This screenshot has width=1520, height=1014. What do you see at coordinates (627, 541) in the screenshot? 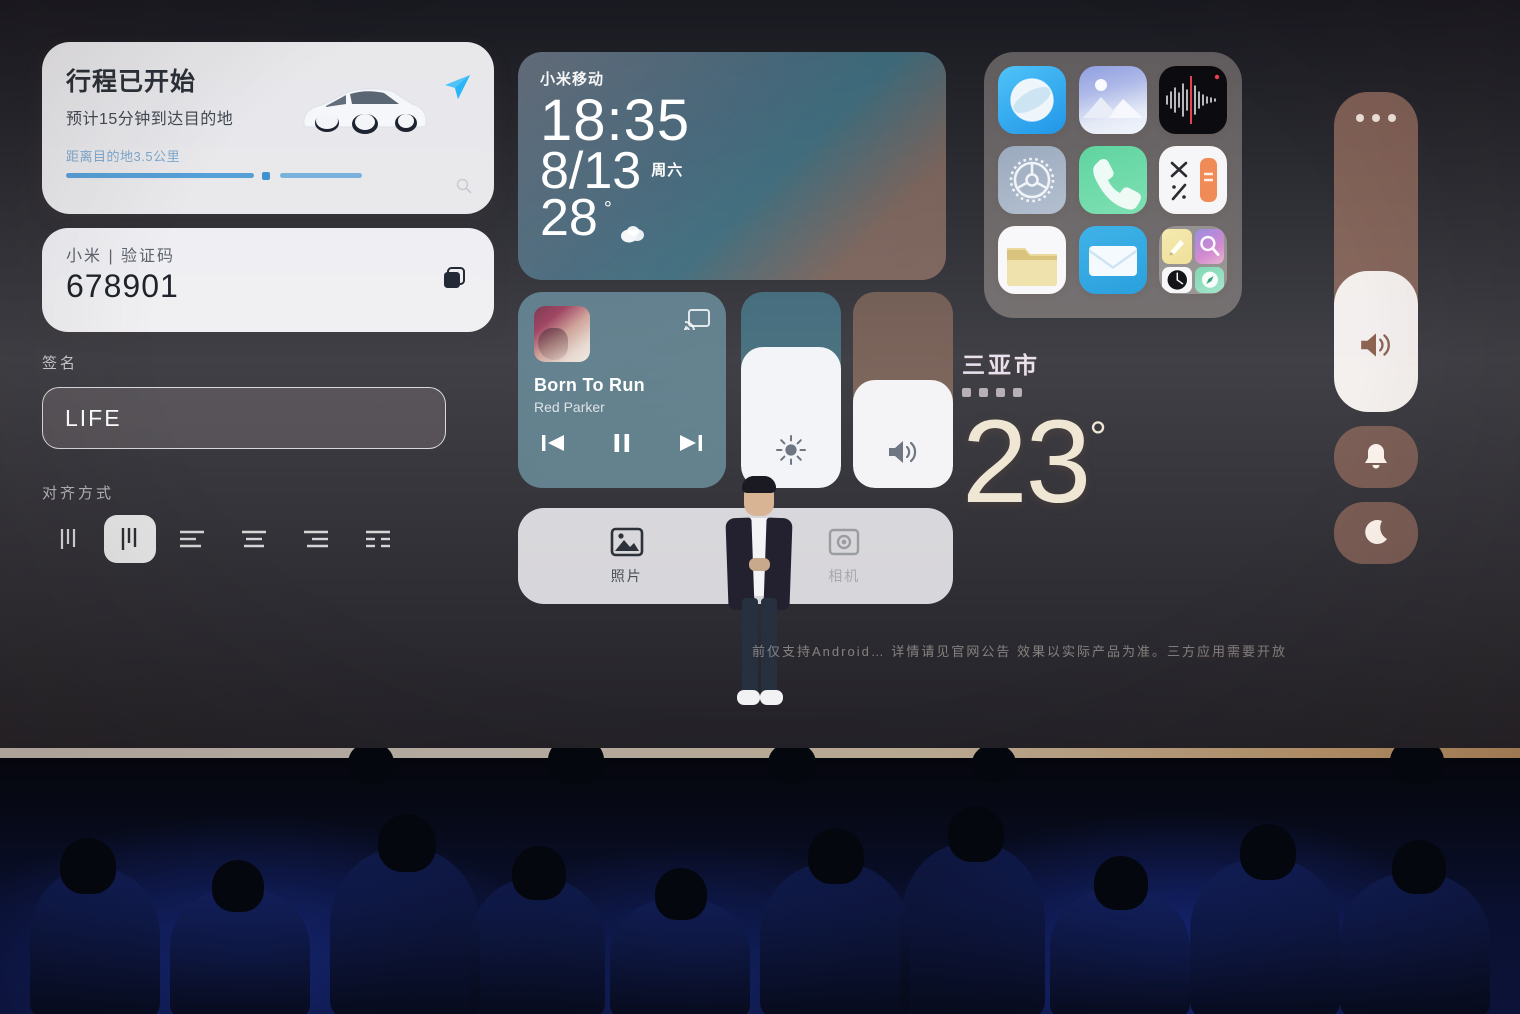
I see `photos-icon` at bounding box center [627, 541].